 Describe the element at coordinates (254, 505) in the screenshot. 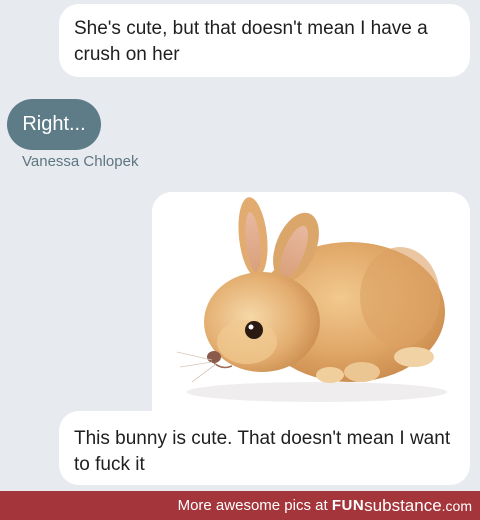

I see `watermark-prefix: More awesome pics at` at that location.